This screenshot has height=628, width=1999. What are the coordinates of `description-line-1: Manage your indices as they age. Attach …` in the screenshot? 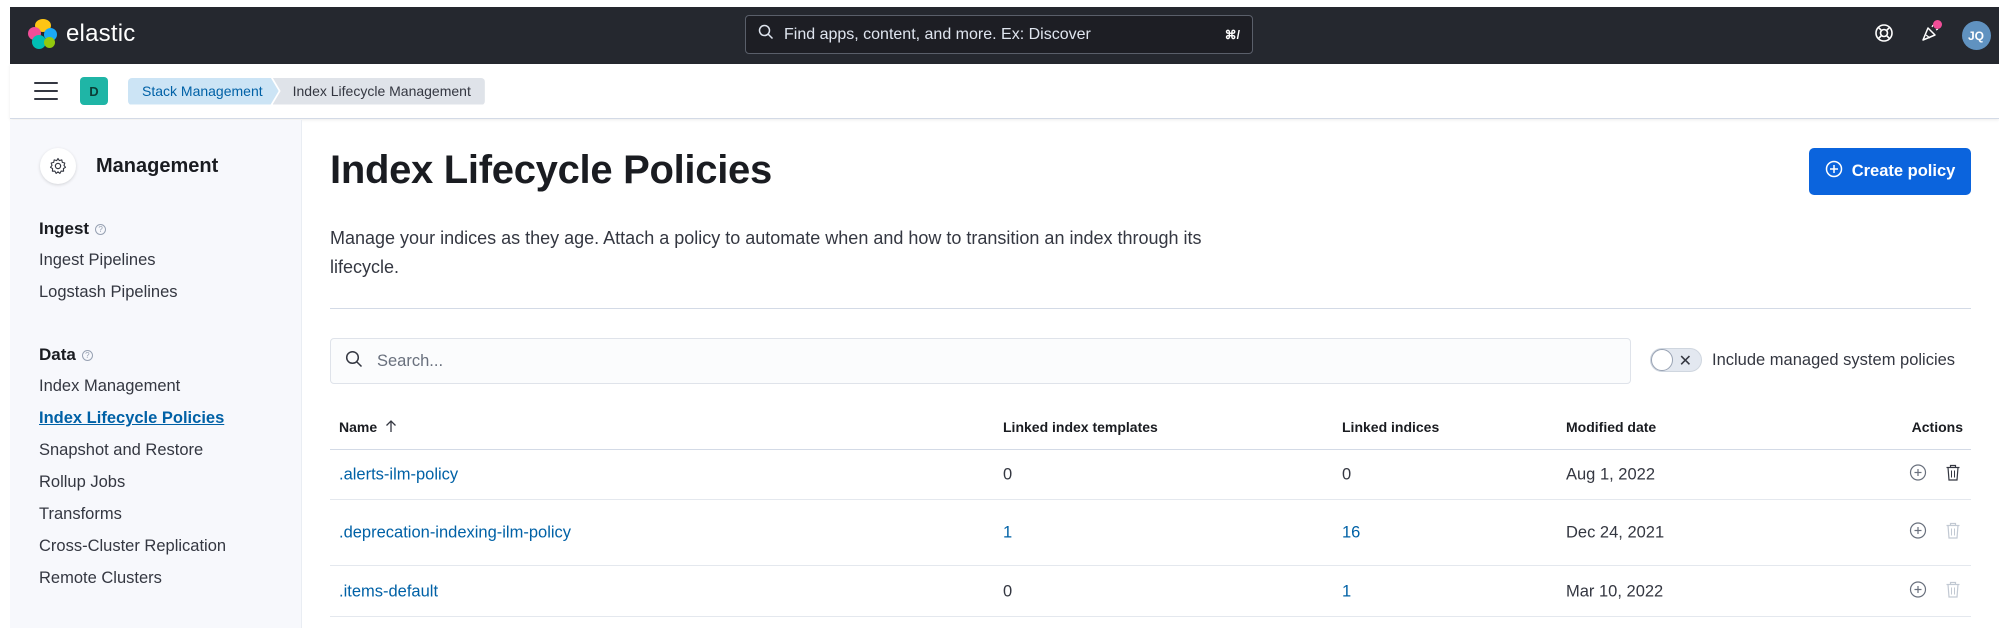 It's located at (766, 238).